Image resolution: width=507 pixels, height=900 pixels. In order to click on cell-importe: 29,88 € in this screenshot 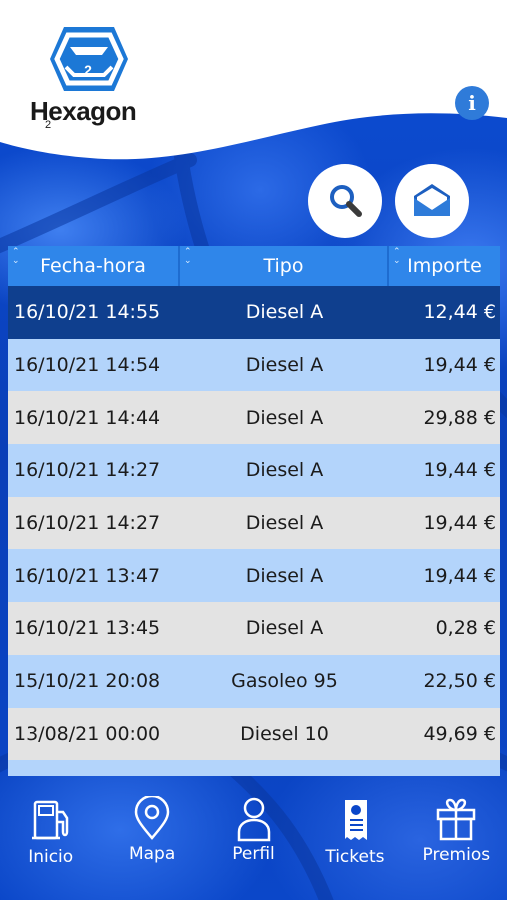, I will do `click(459, 417)`.